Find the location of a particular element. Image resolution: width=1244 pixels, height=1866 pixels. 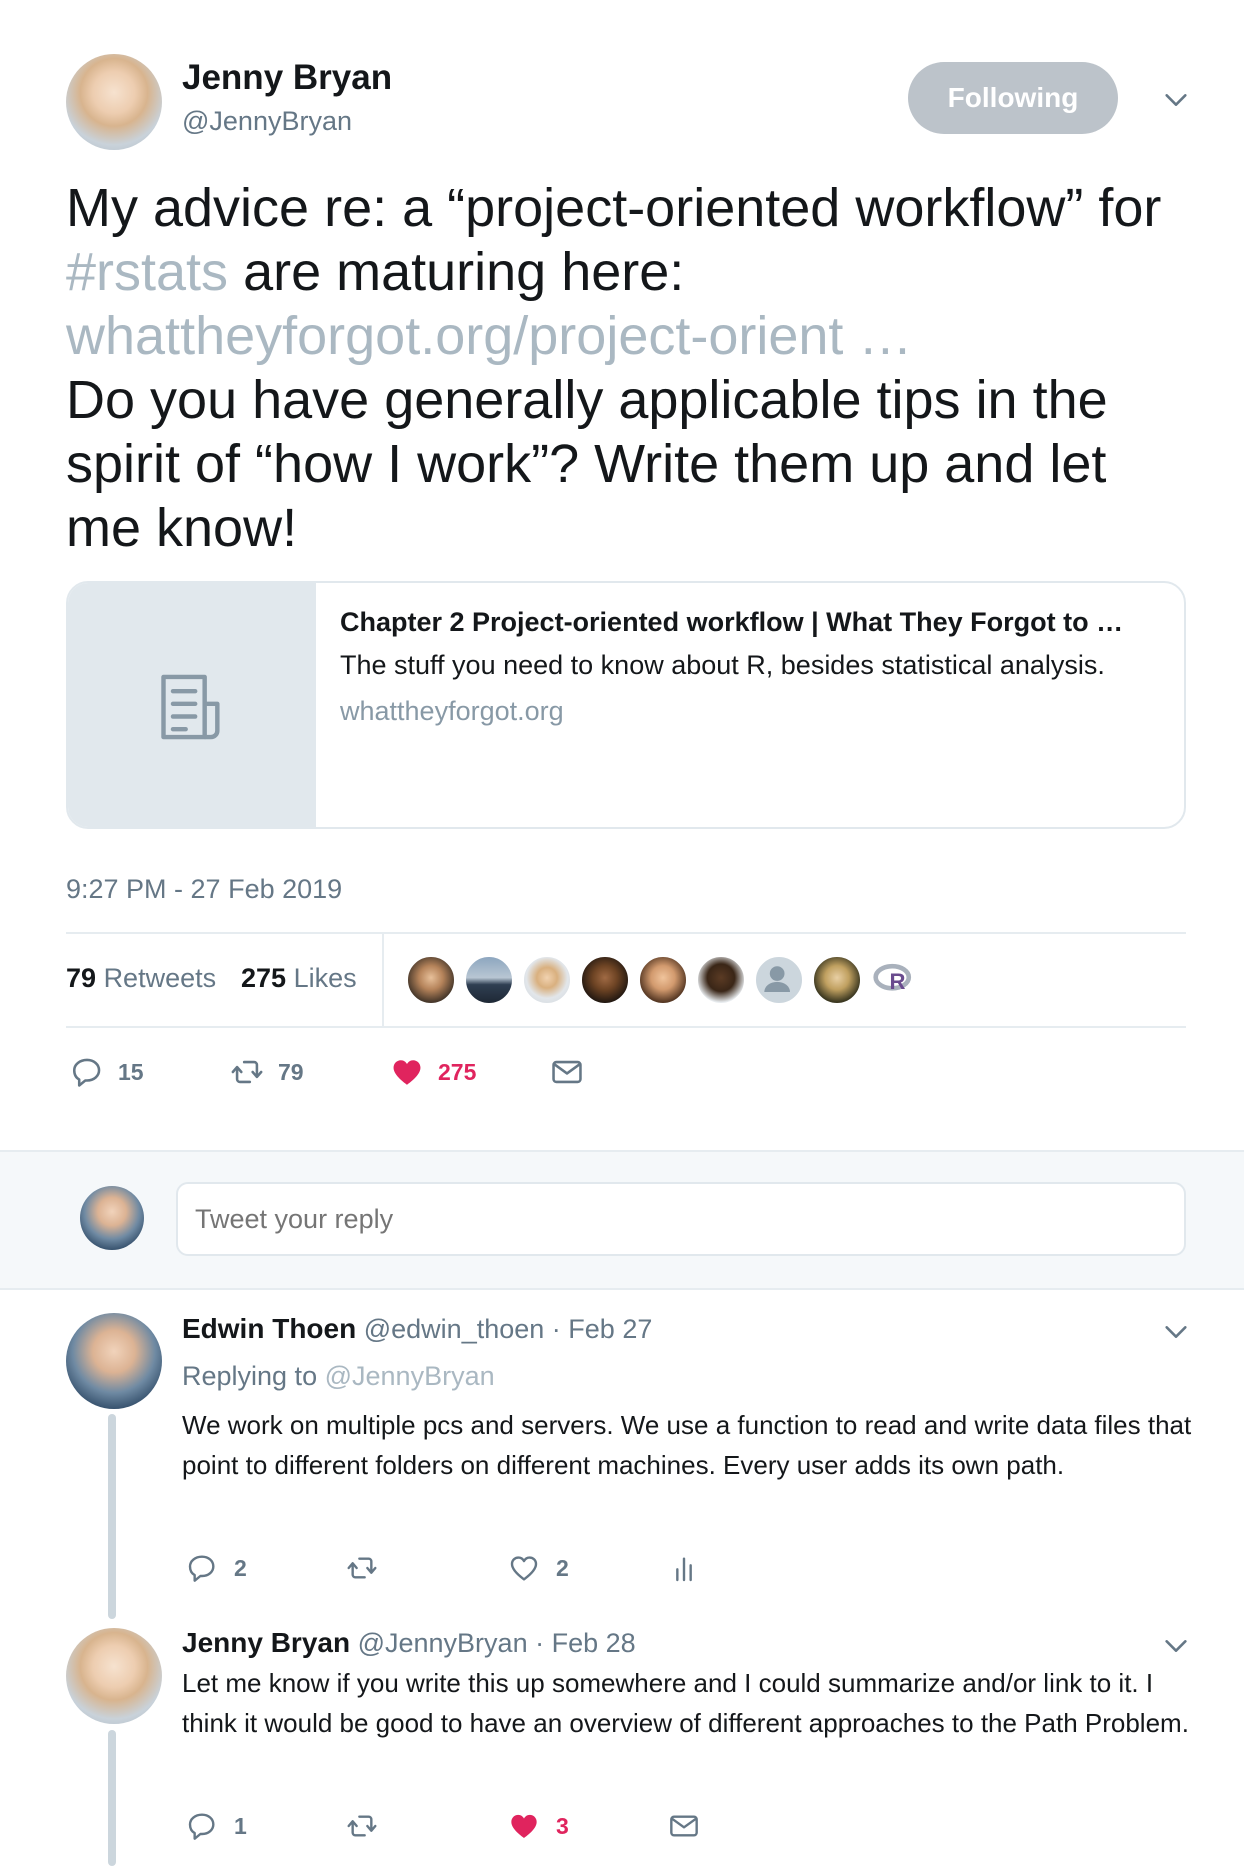

author-handle: @JennyBryan is located at coordinates (267, 121).